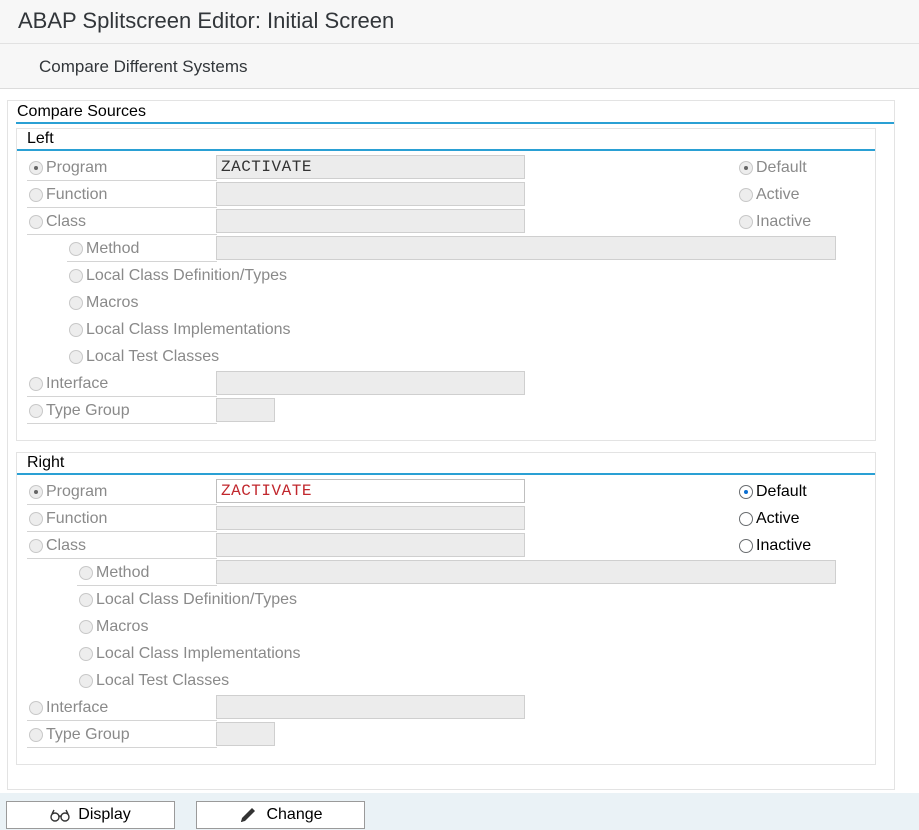 Image resolution: width=919 pixels, height=830 pixels. I want to click on left-local-class-implementations-radio: Local Class Implementations, so click(180, 330).